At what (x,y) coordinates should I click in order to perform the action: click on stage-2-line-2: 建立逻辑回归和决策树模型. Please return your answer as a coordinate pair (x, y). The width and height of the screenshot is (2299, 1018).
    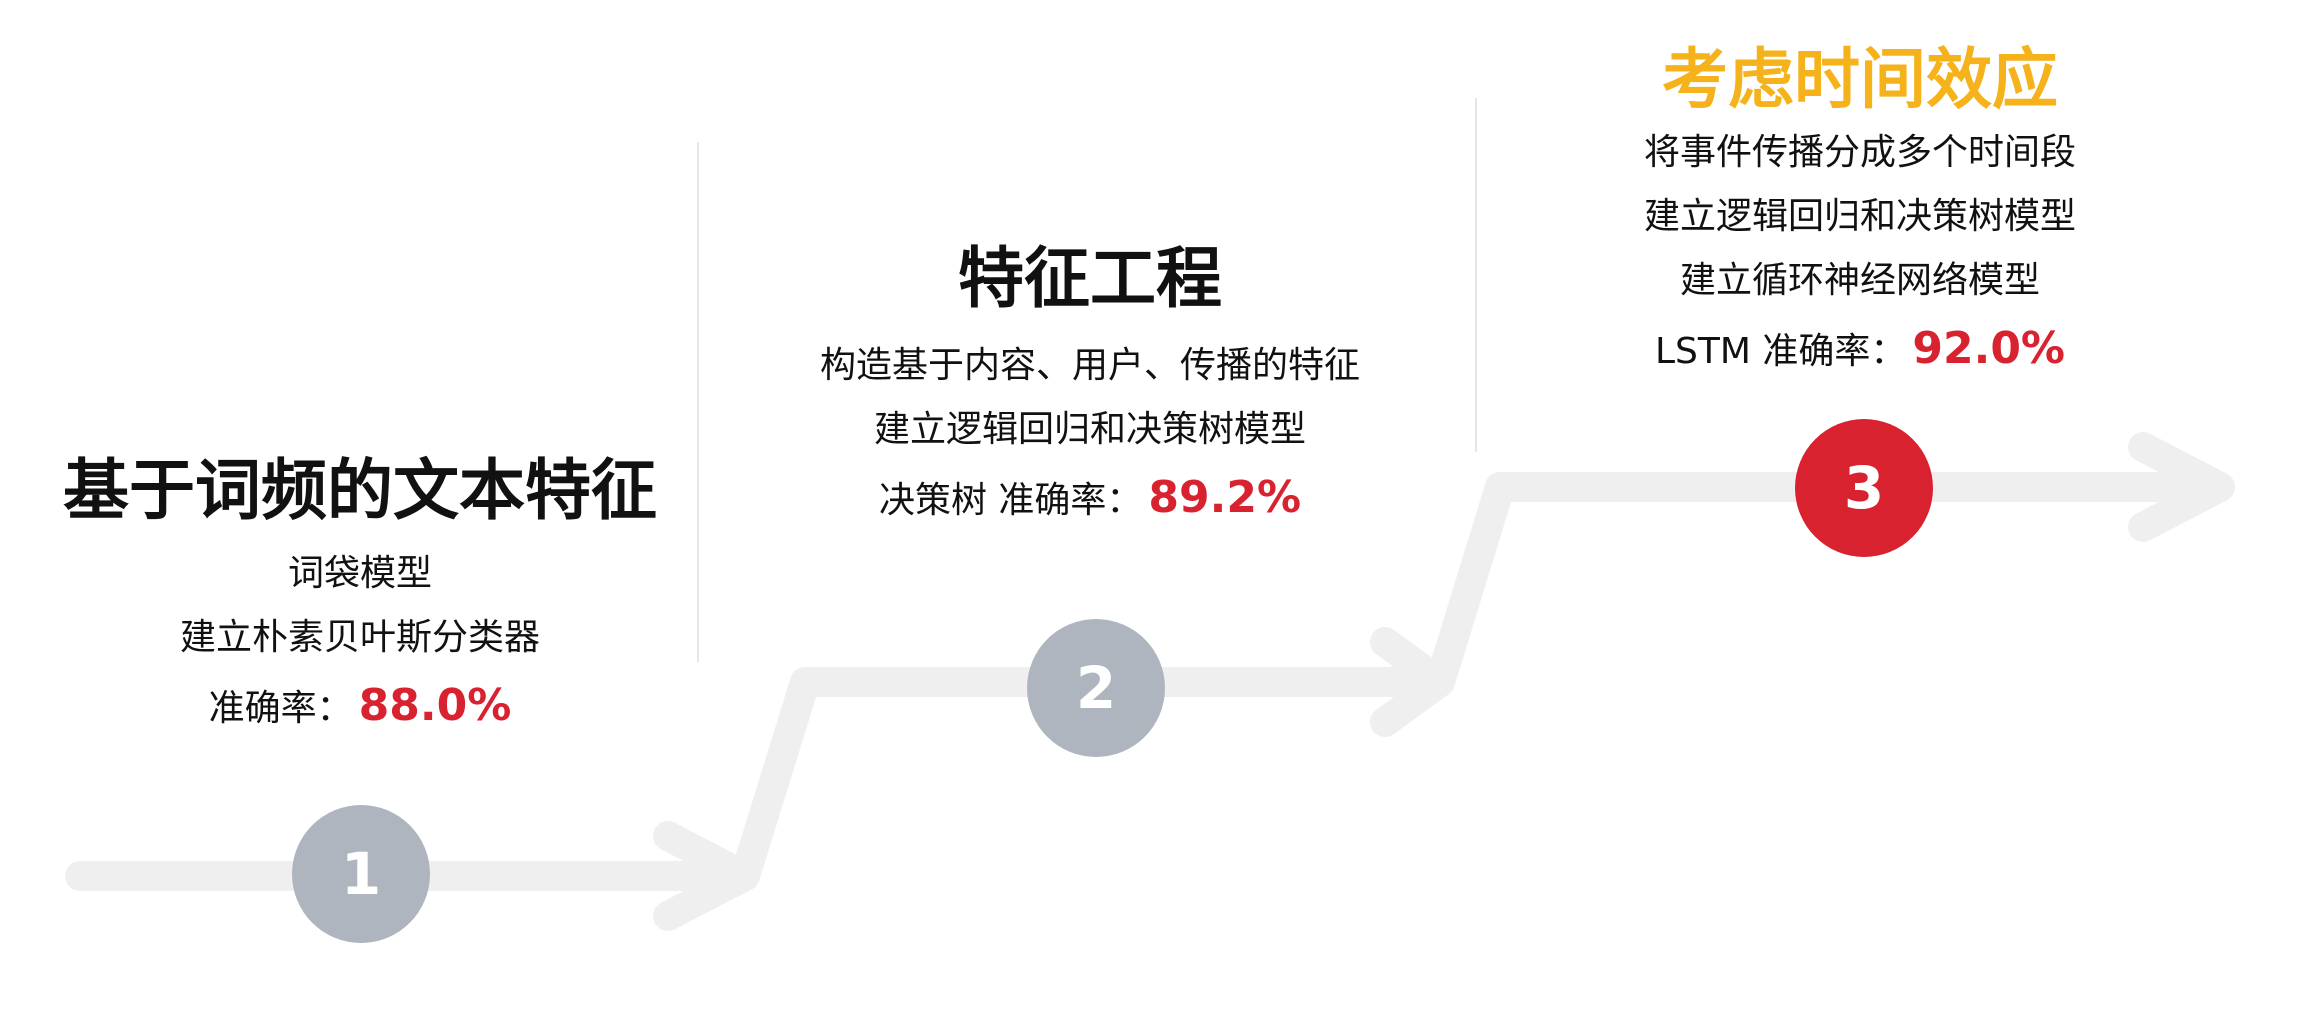
    Looking at the image, I should click on (1089, 429).